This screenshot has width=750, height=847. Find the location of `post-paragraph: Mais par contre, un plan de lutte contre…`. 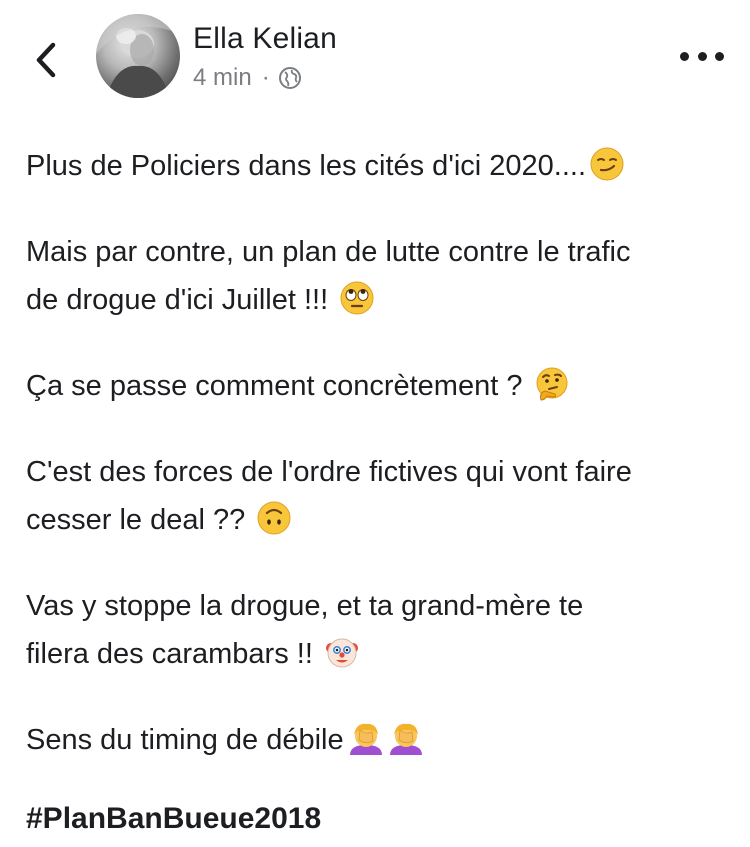

post-paragraph: Mais par contre, un plan de lutte contre… is located at coordinates (328, 276).